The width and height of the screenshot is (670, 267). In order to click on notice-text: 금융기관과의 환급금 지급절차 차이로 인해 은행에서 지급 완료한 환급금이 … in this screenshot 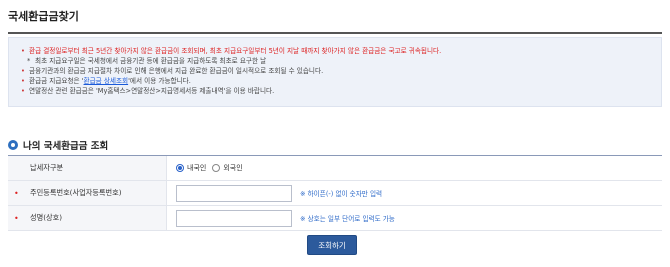, I will do `click(176, 71)`.